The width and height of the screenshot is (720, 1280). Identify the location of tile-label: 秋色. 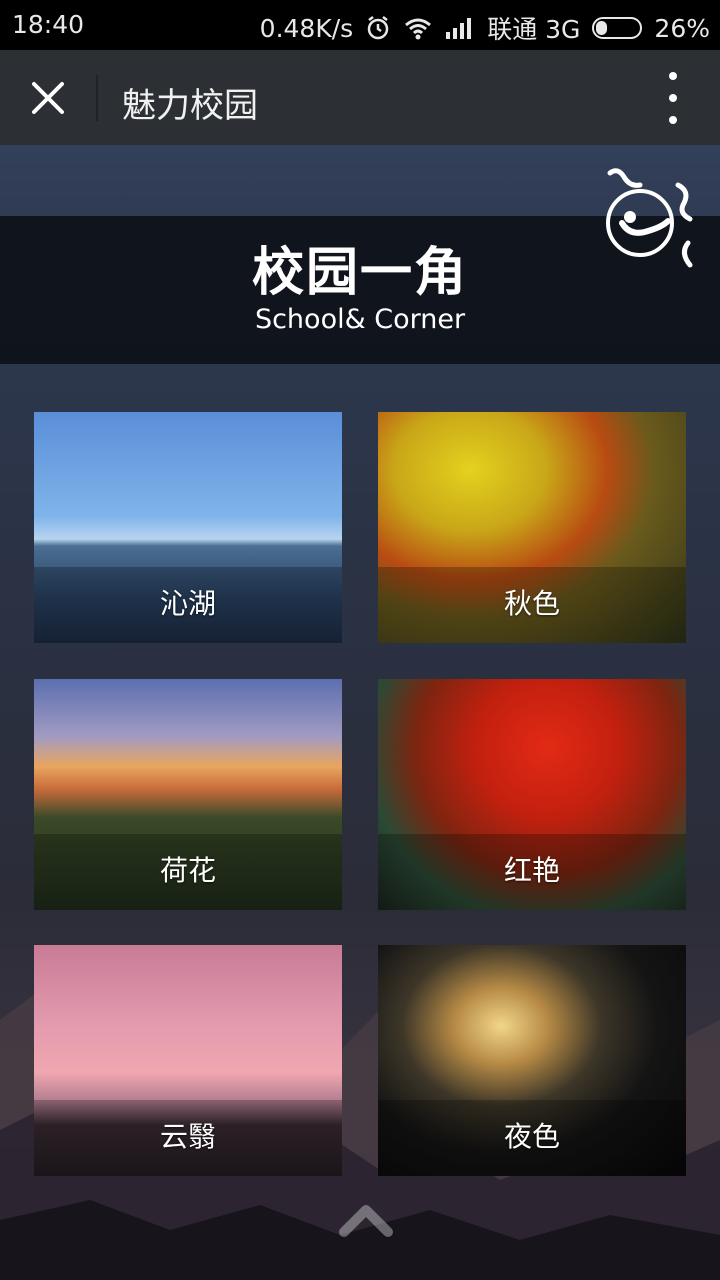
(531, 603).